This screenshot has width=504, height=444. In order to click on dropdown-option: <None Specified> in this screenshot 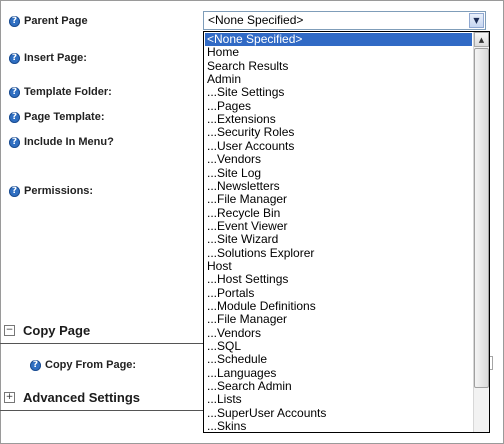, I will do `click(338, 39)`.